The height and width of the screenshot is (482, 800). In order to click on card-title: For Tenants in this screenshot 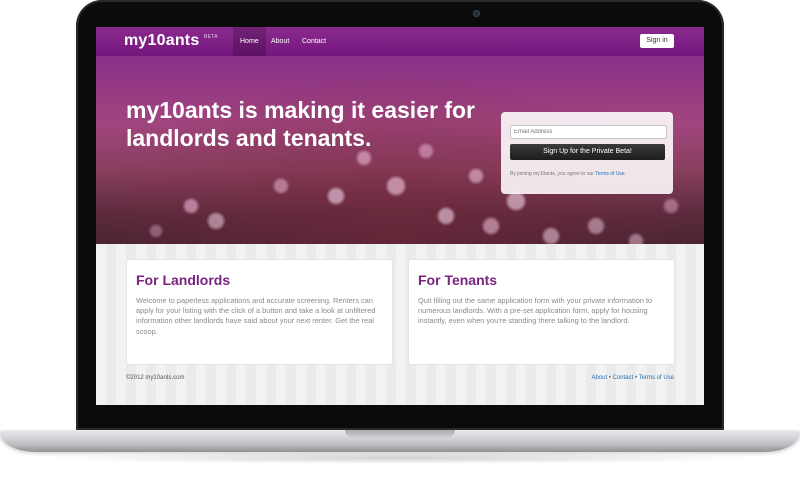, I will do `click(458, 280)`.